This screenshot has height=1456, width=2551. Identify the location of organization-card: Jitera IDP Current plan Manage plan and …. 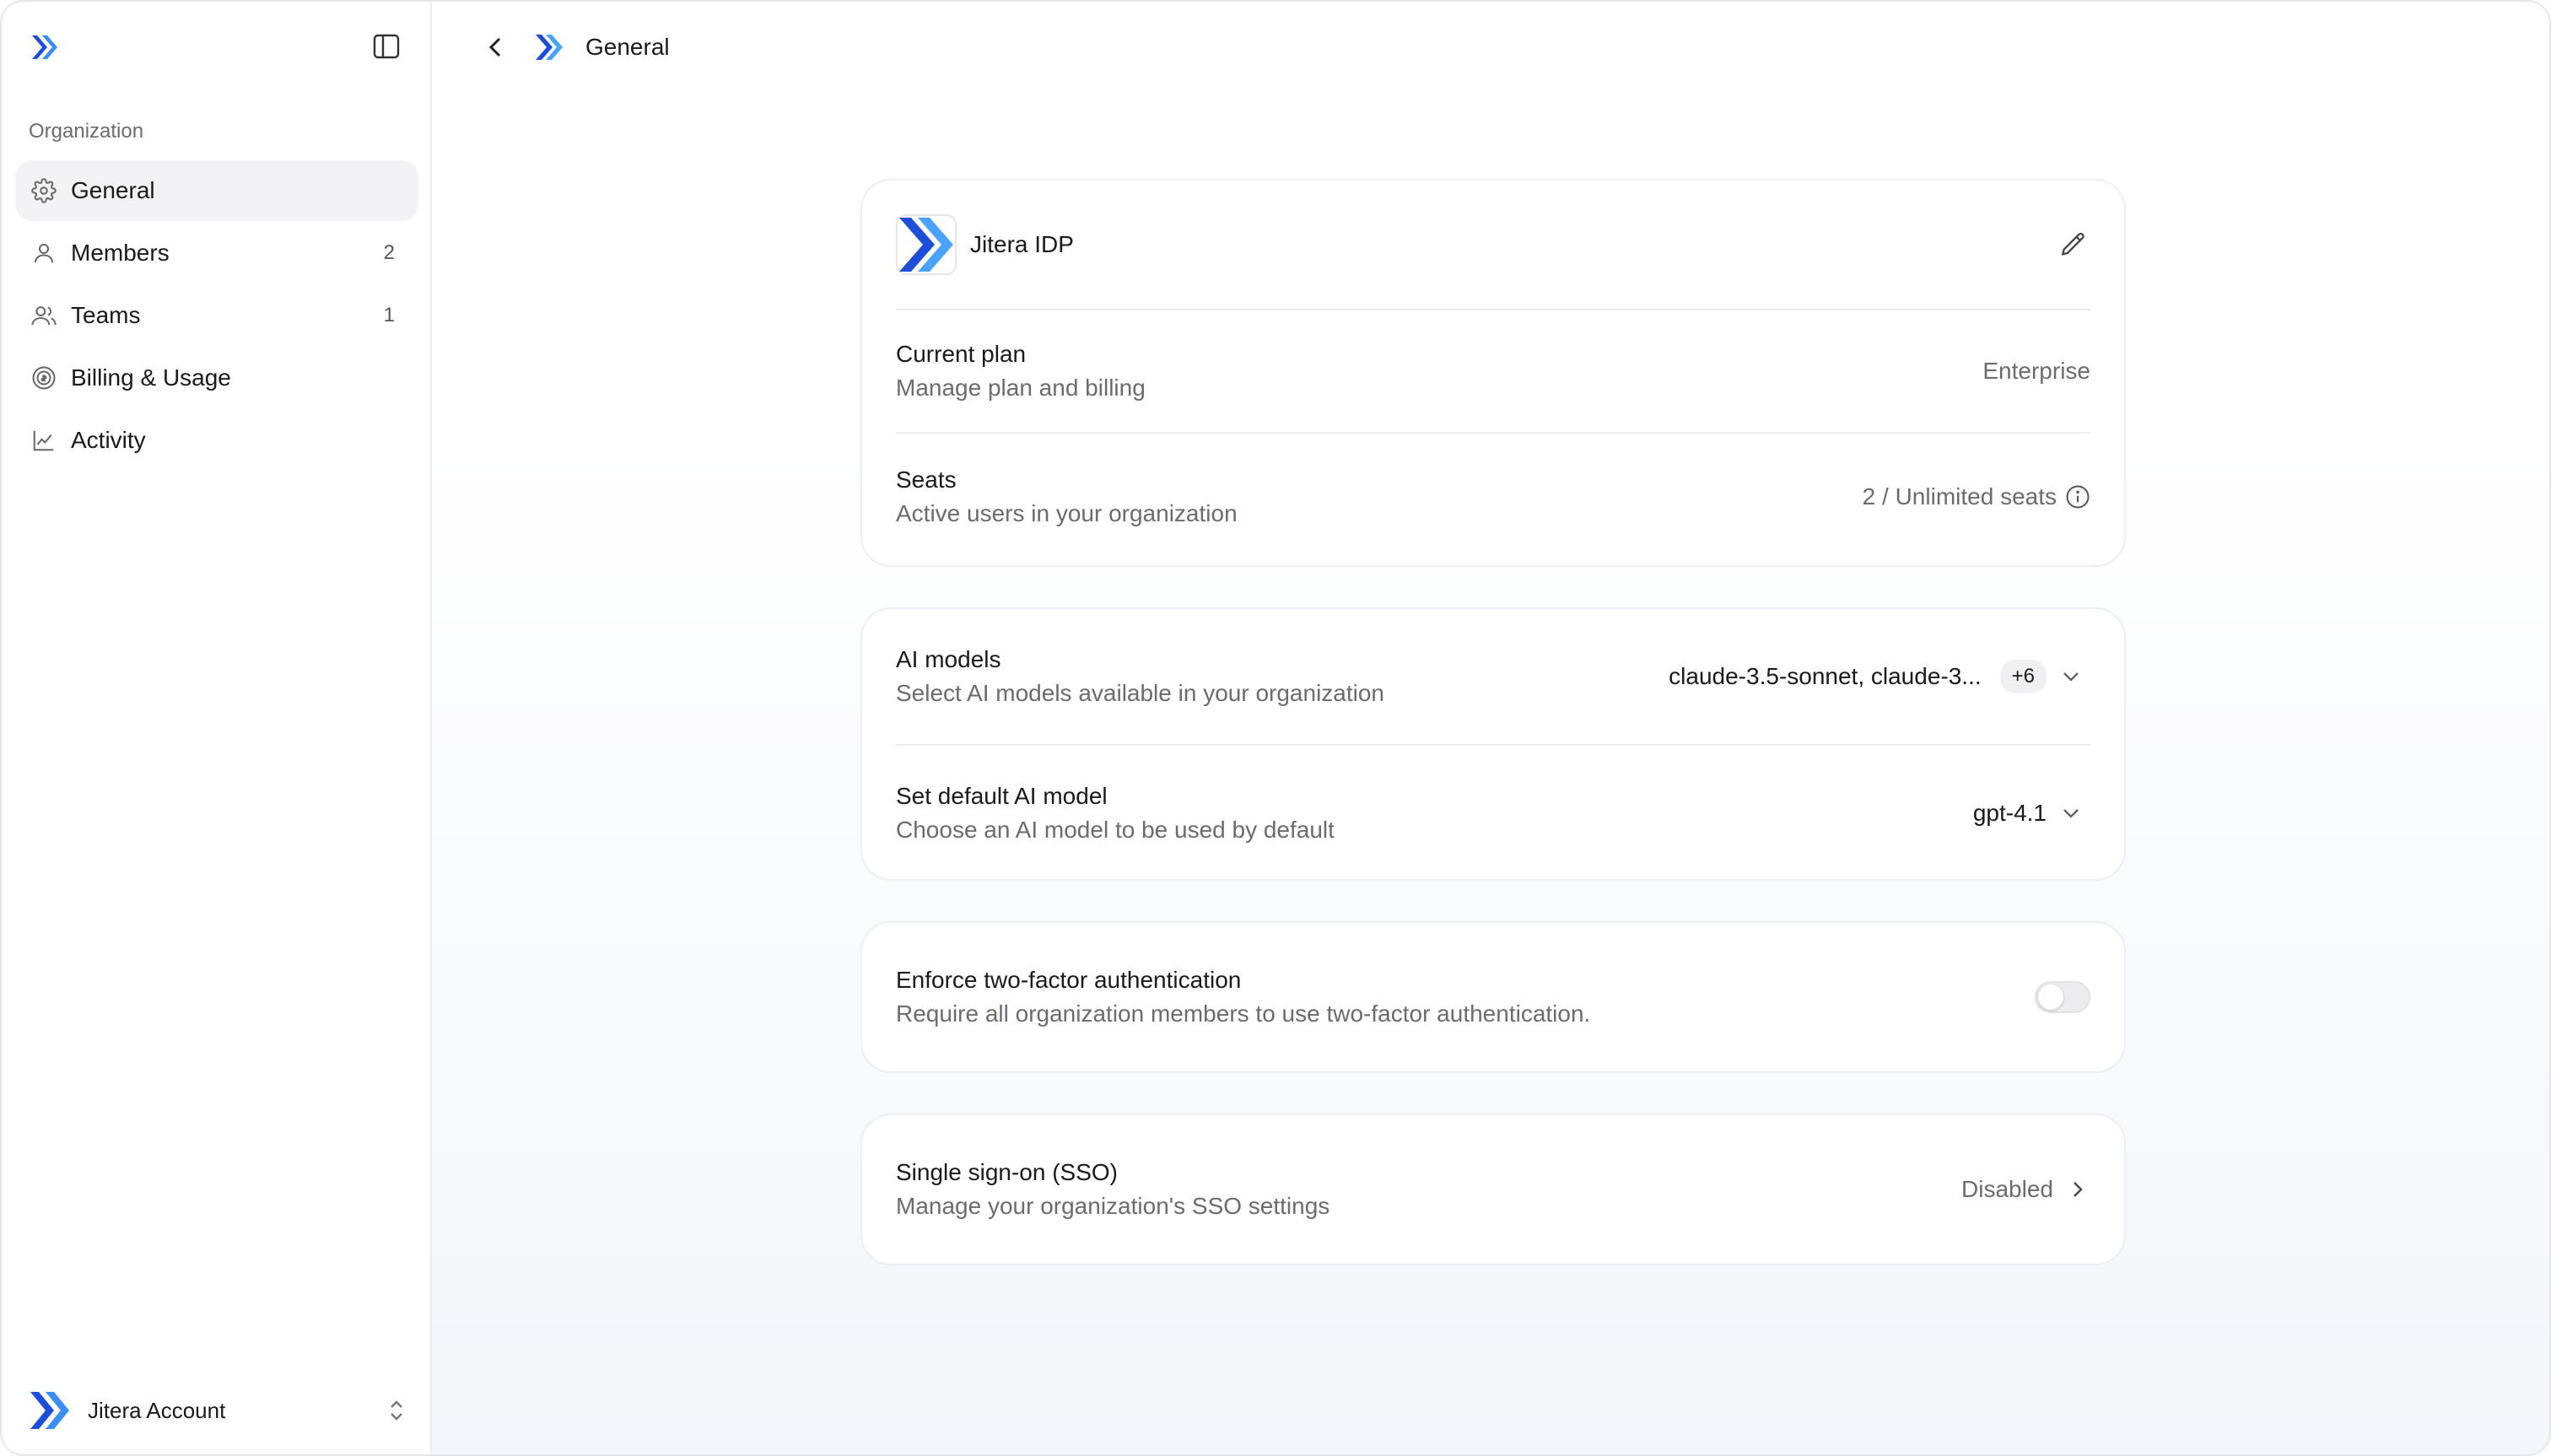
(1493, 373).